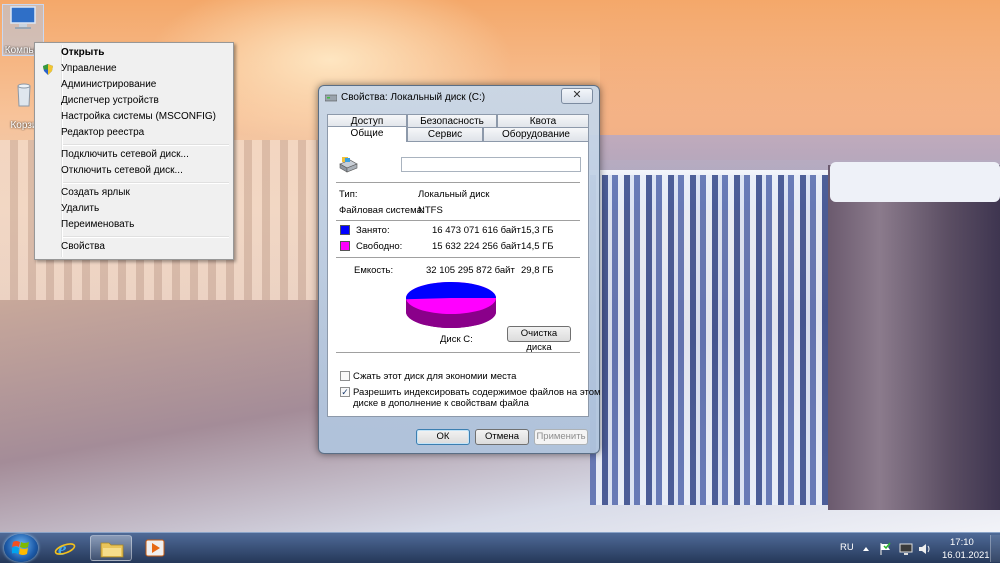  Describe the element at coordinates (914, 337) in the screenshot. I see `wallpaper-pillar` at that location.